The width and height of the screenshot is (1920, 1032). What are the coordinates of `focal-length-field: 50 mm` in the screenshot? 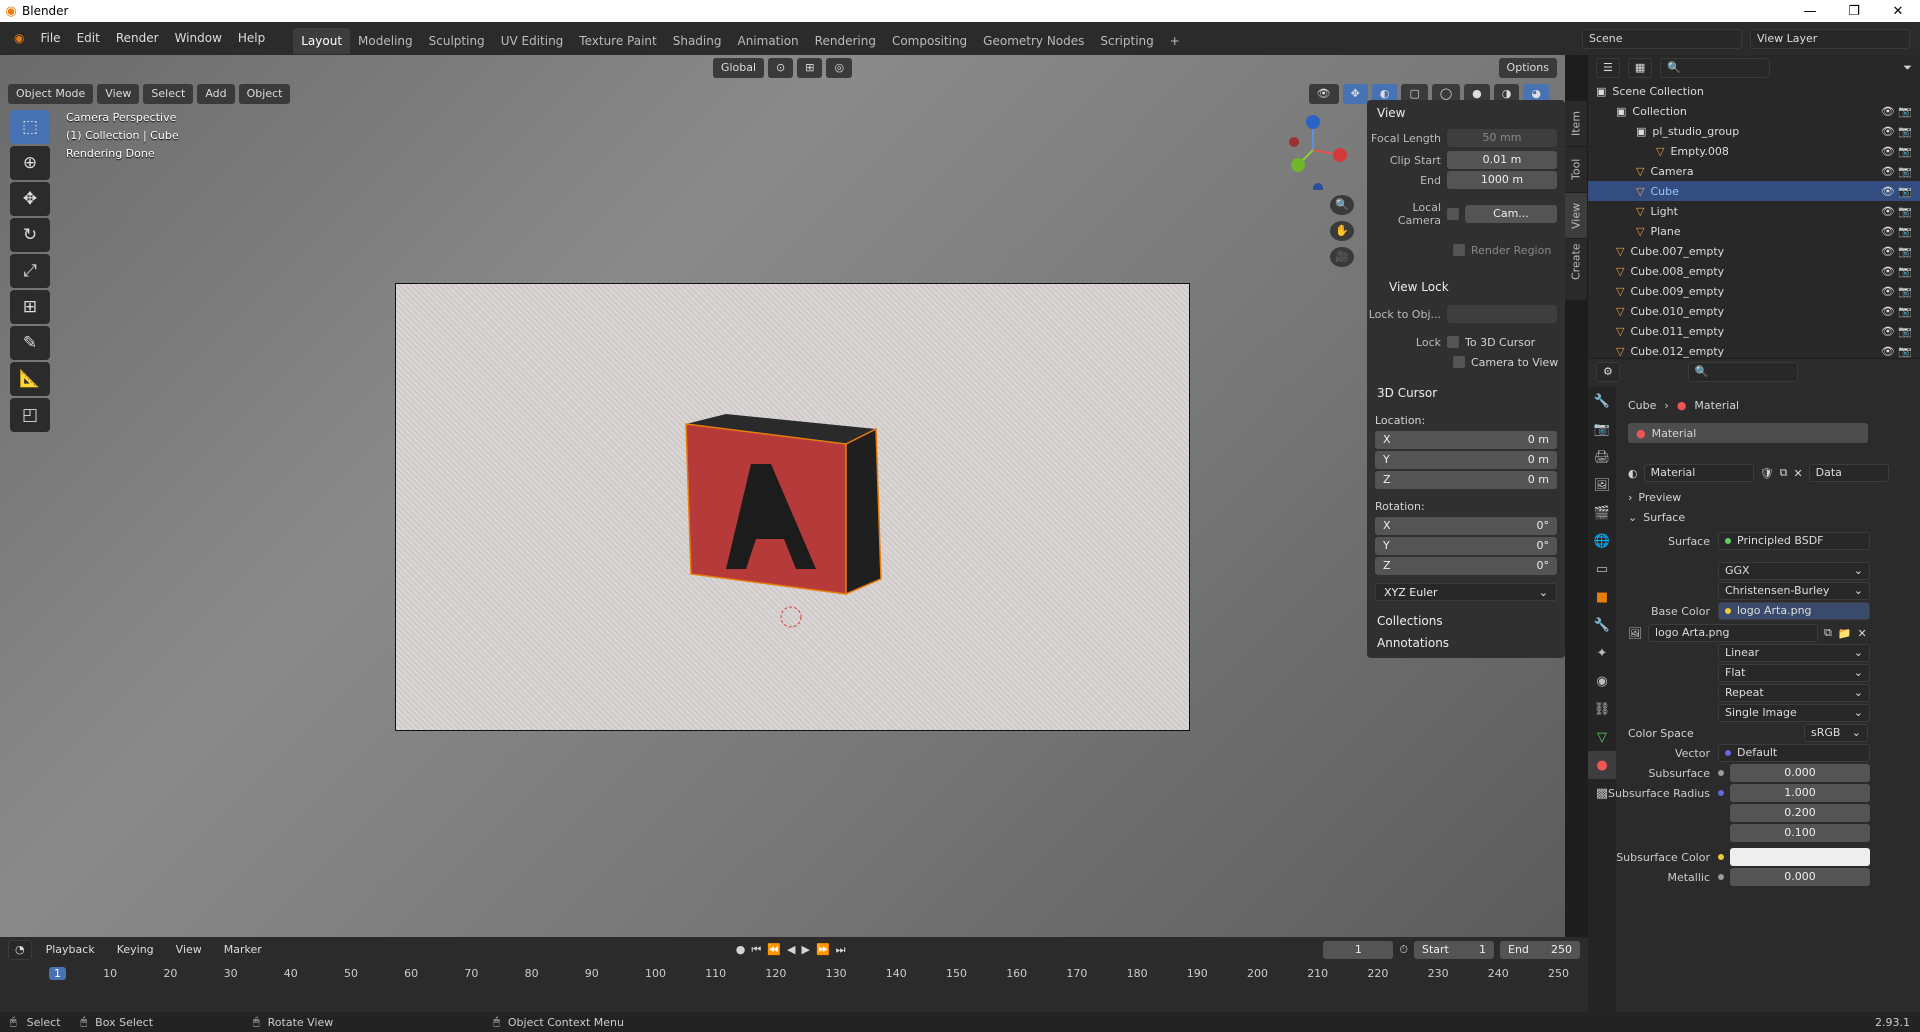 It's located at (1502, 138).